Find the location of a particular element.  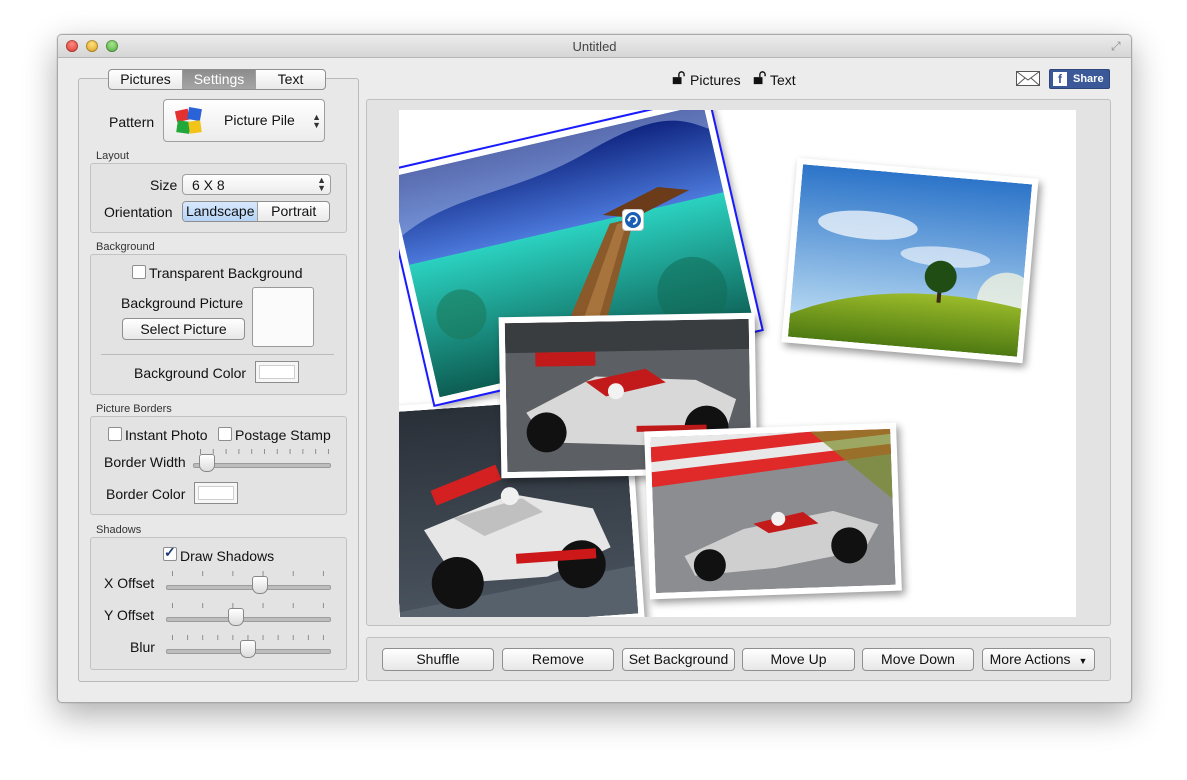

fullscreen-icon: ⤢ is located at coordinates (1118, 46).